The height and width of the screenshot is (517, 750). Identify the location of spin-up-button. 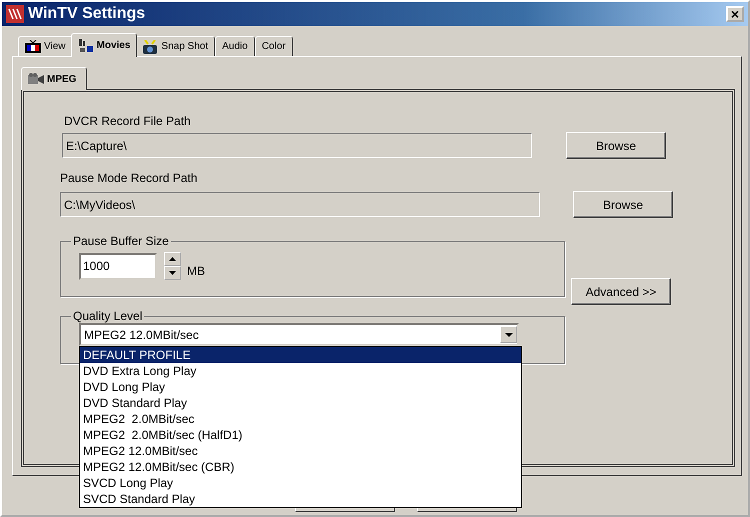
(172, 259).